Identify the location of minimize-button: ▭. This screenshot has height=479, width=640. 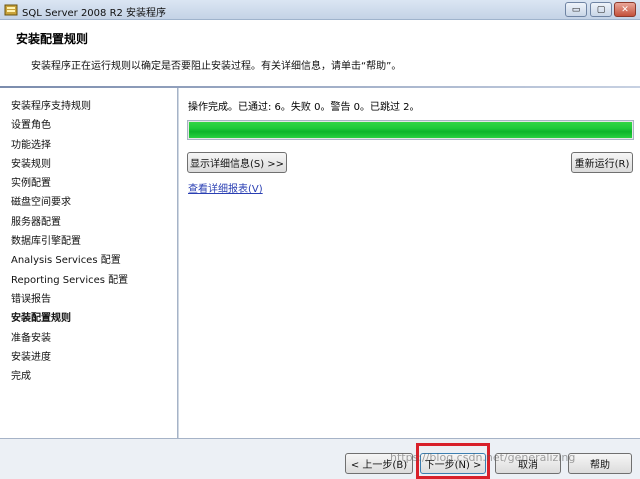
(576, 9).